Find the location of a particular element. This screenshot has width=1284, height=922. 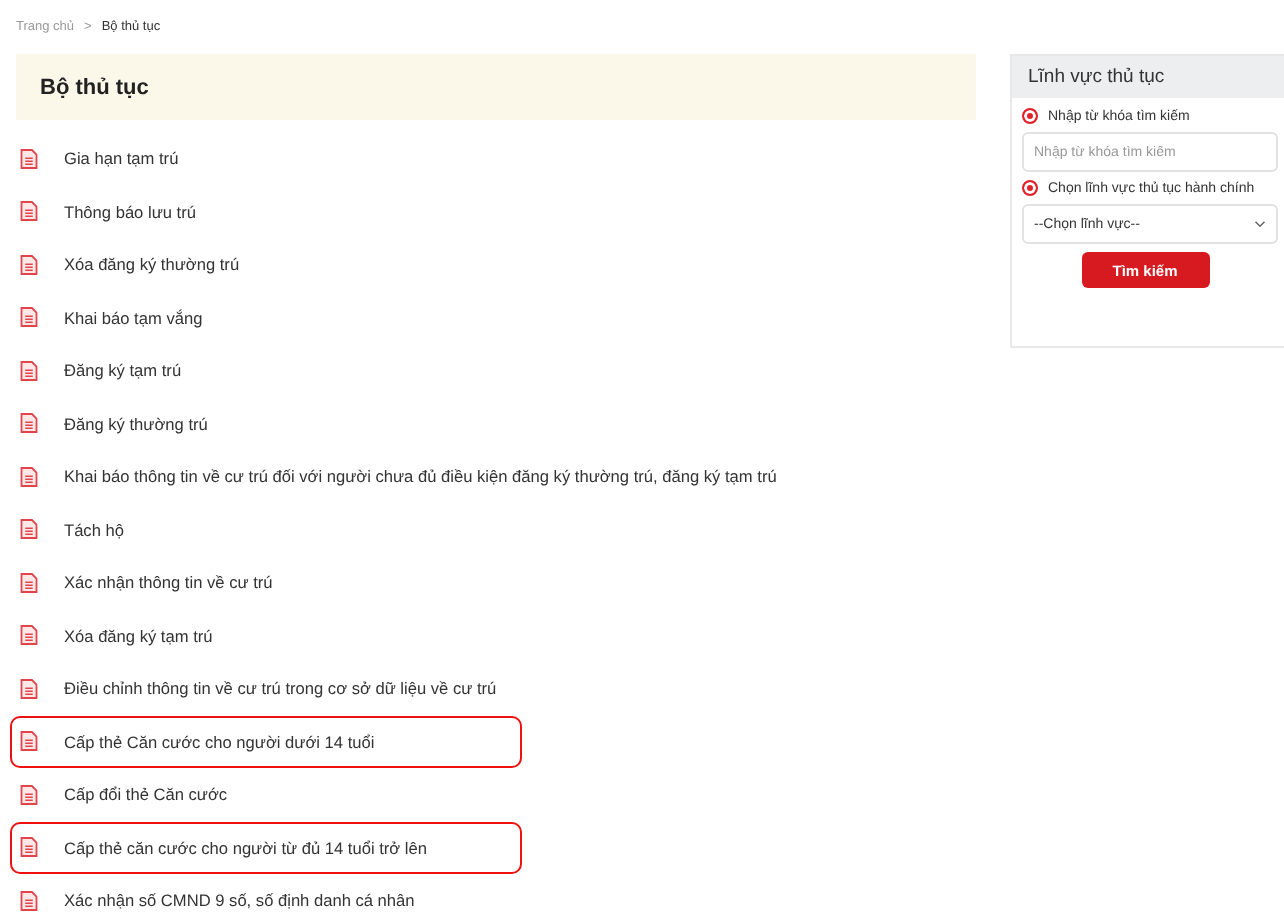

procedure-link: Đăng ký tạm trú is located at coordinates (123, 370).